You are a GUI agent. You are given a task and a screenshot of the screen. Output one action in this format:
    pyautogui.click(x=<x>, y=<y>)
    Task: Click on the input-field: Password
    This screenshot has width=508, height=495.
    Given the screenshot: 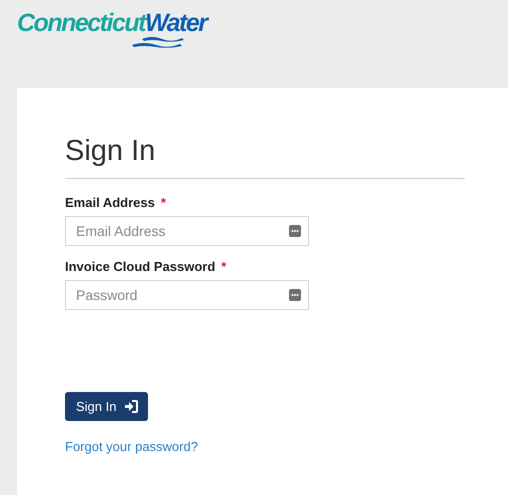 What is the action you would take?
    pyautogui.click(x=187, y=295)
    